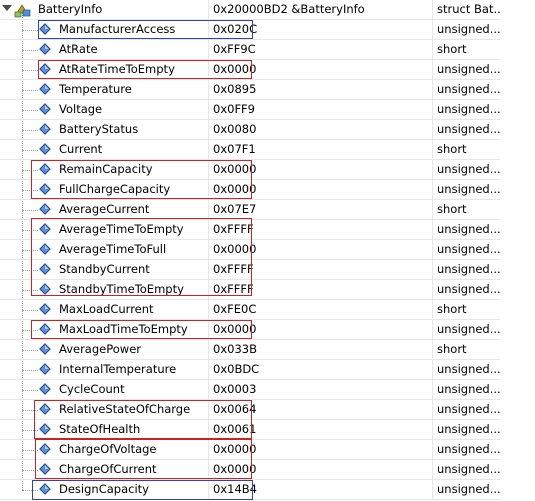 The height and width of the screenshot is (501, 535). Describe the element at coordinates (321, 150) in the screenshot. I see `value-cell: 0x07F1` at that location.